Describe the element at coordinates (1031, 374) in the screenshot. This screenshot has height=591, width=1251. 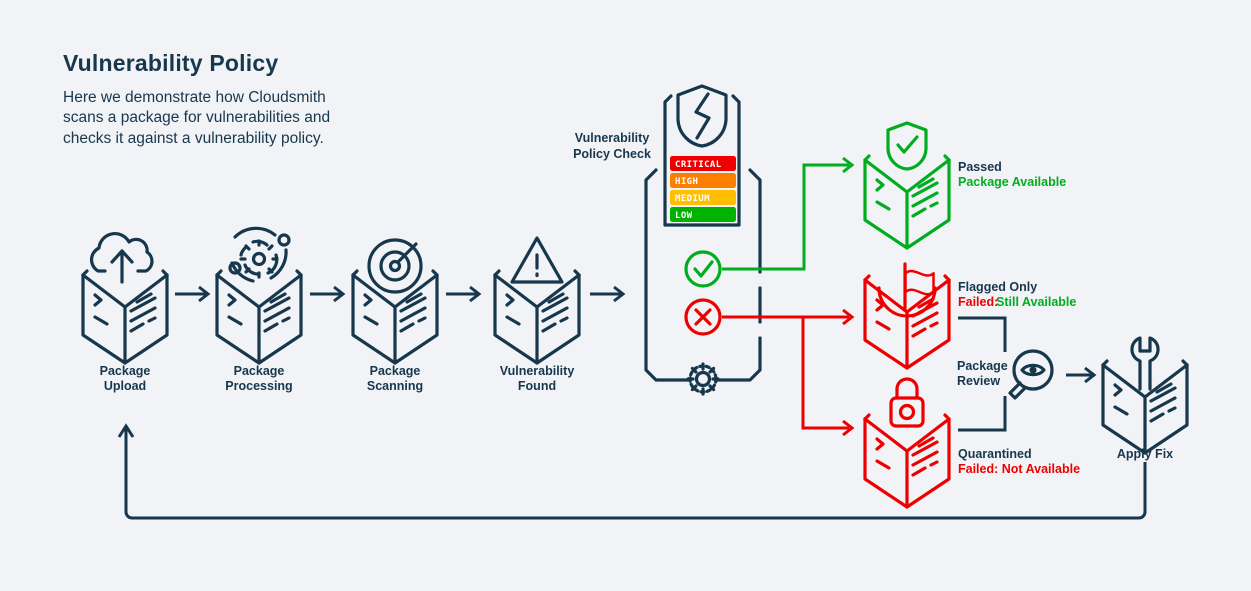
I see `eye-magnifier-icon` at that location.